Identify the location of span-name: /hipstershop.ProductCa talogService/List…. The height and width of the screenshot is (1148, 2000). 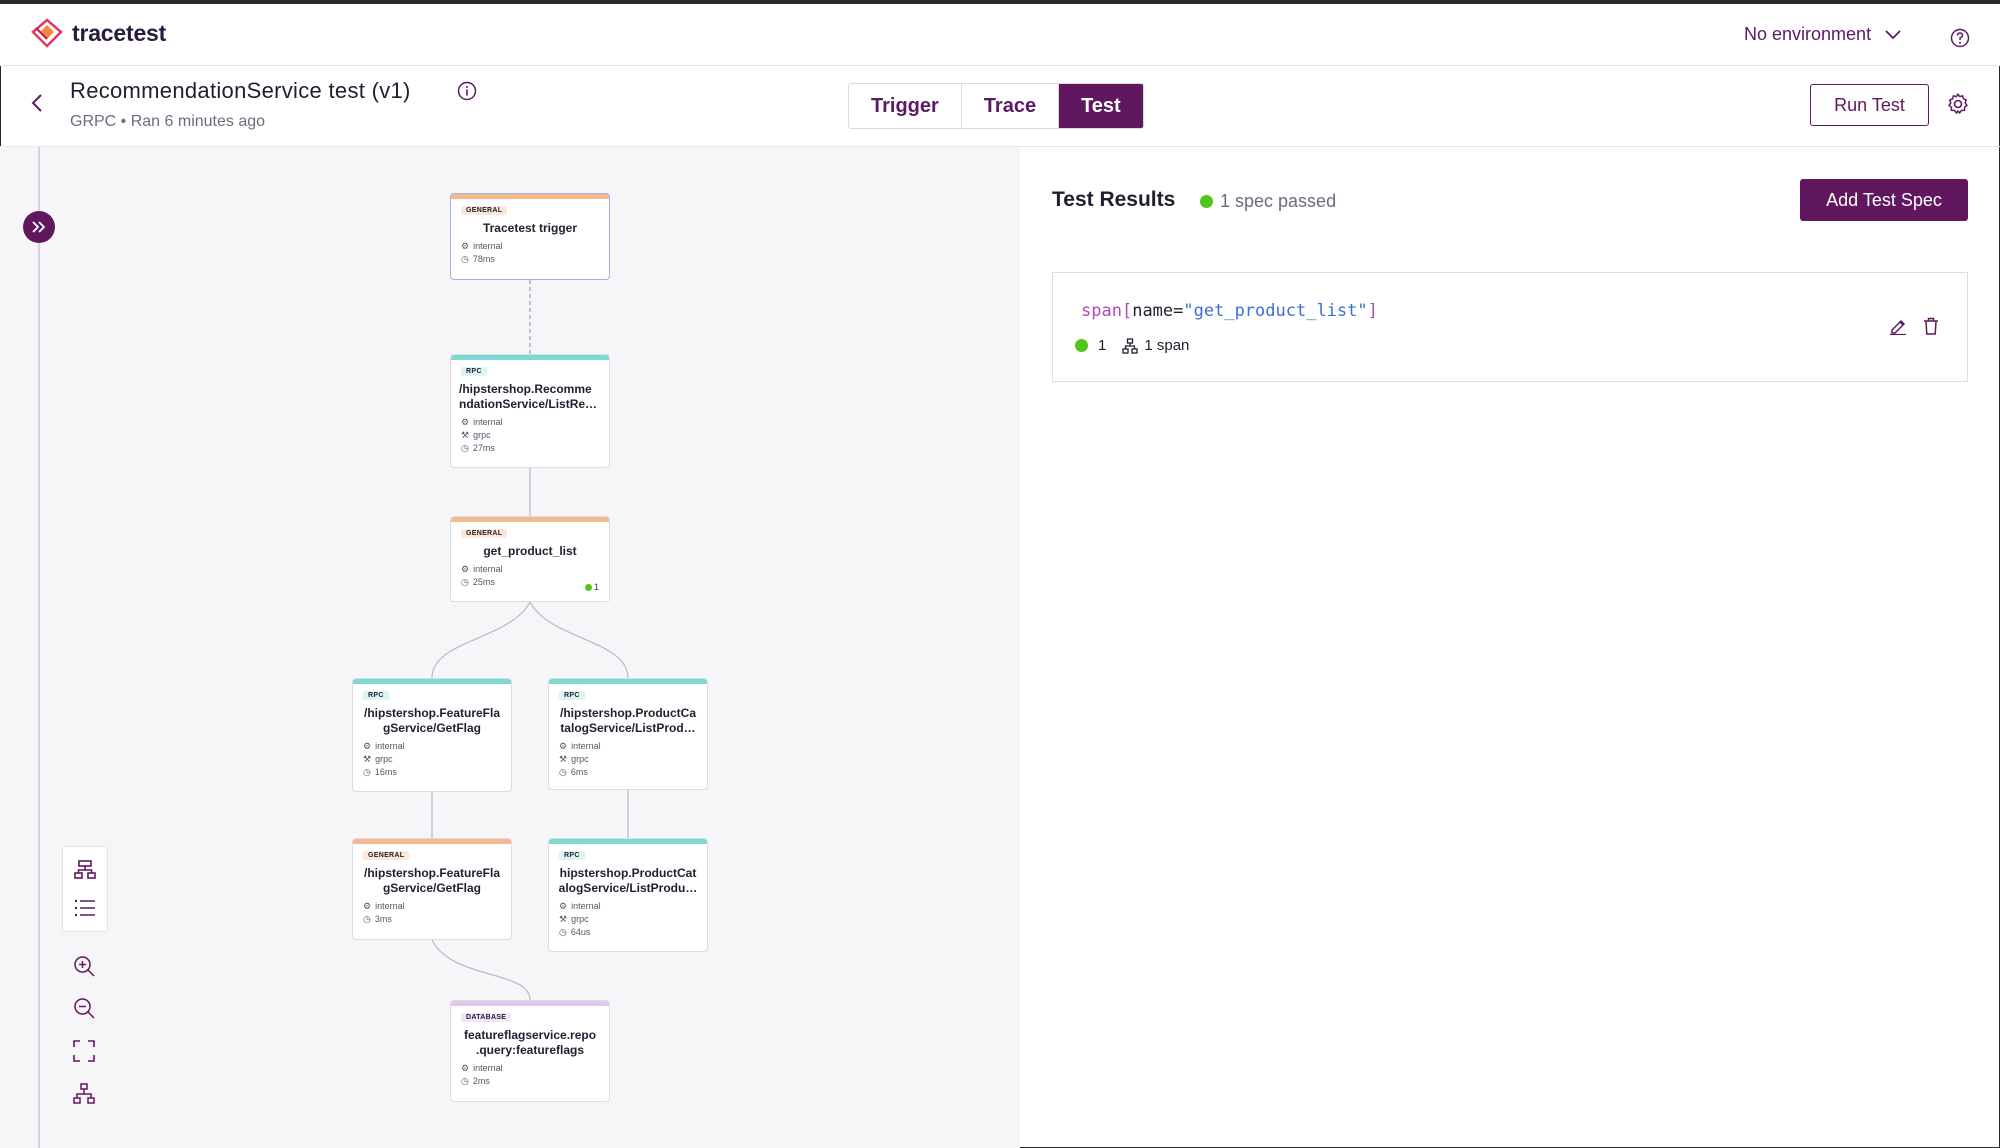
(627, 720).